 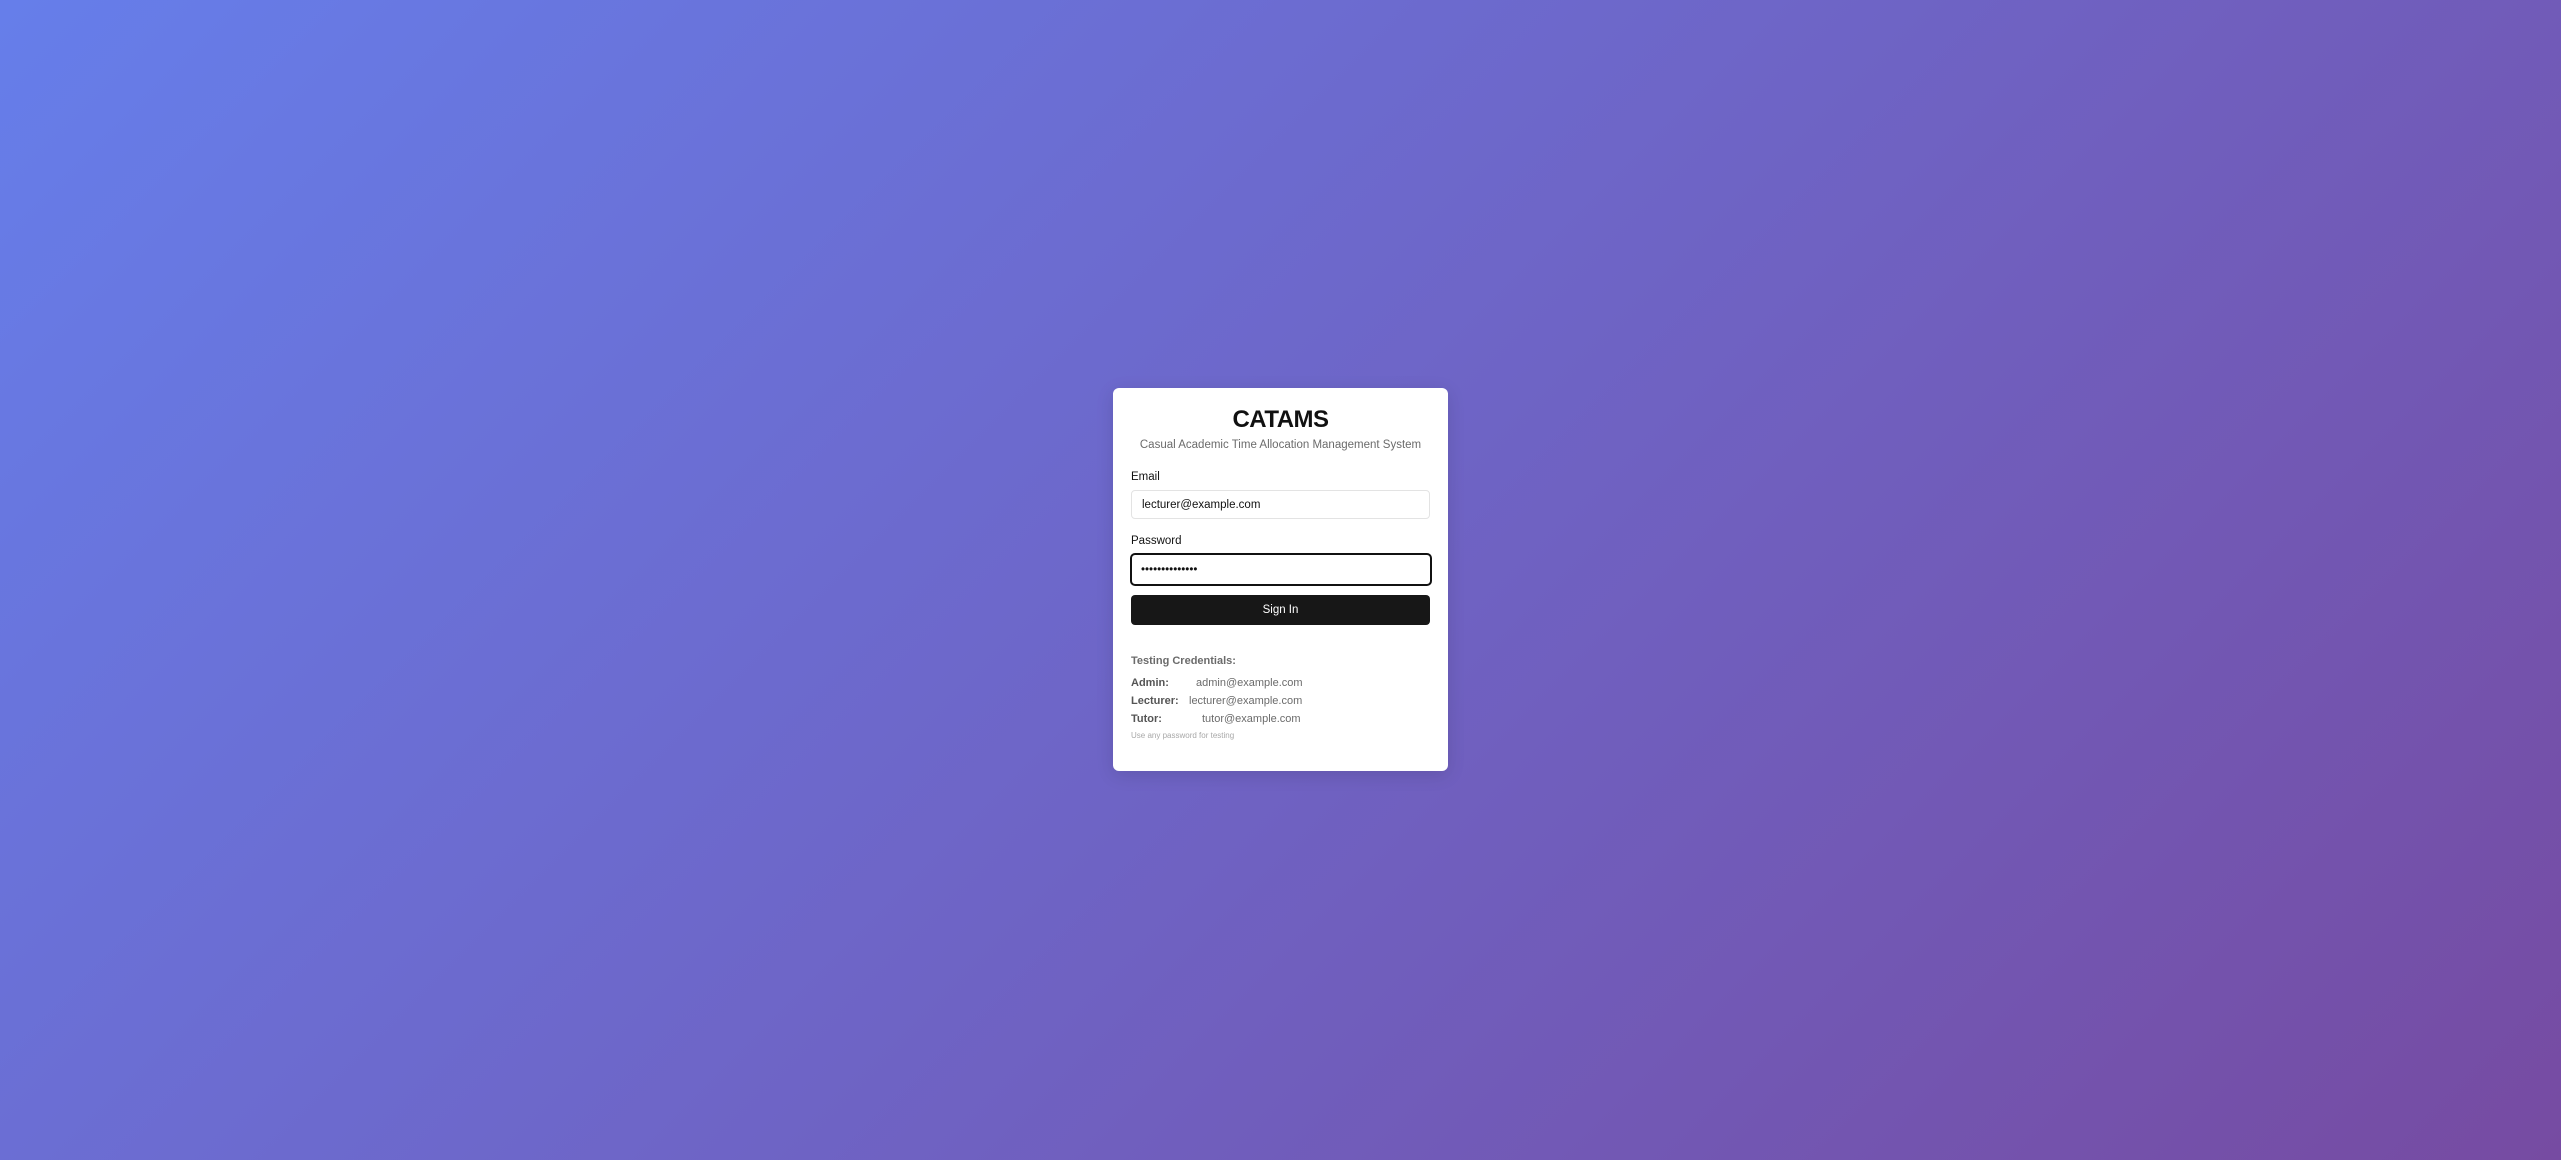 I want to click on email-label: Email, so click(x=1145, y=477).